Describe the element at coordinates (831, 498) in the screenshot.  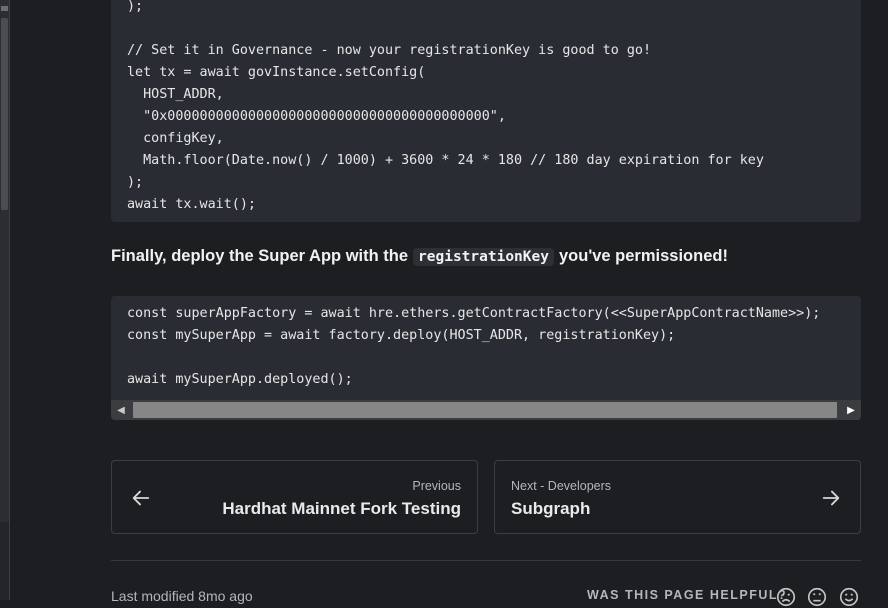
I see `arrow-right-icon` at that location.